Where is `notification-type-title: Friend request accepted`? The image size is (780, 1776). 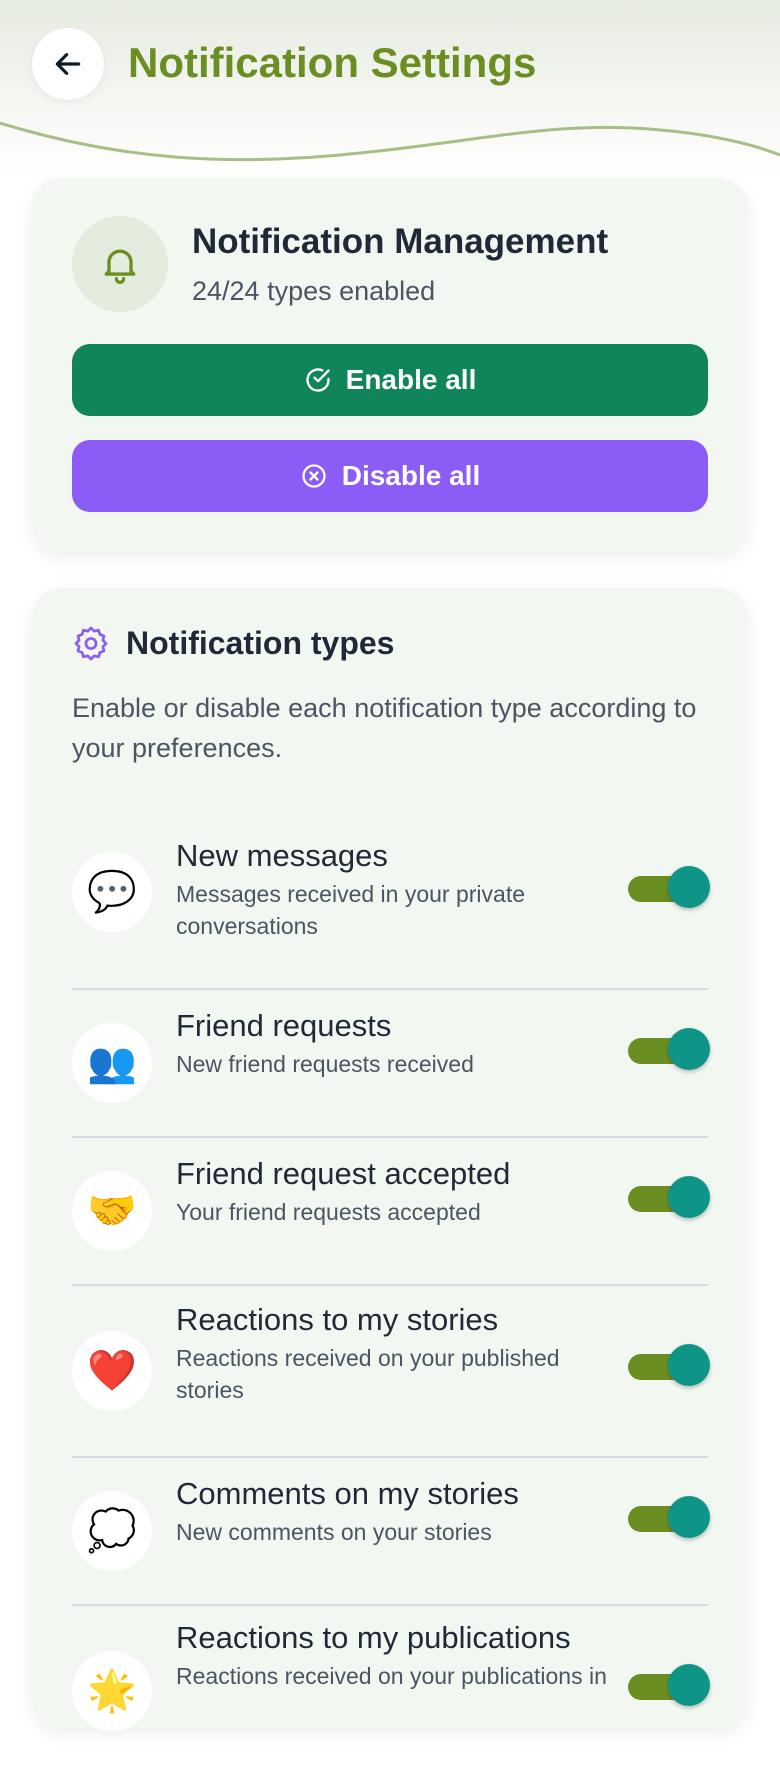
notification-type-title: Friend request accepted is located at coordinates (343, 1173).